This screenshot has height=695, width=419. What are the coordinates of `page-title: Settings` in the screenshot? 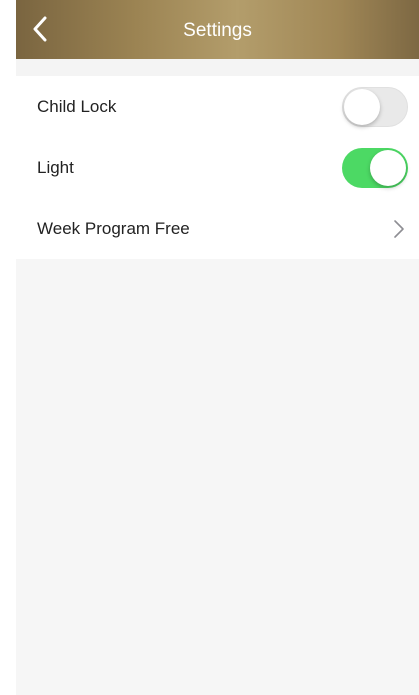 It's located at (217, 30).